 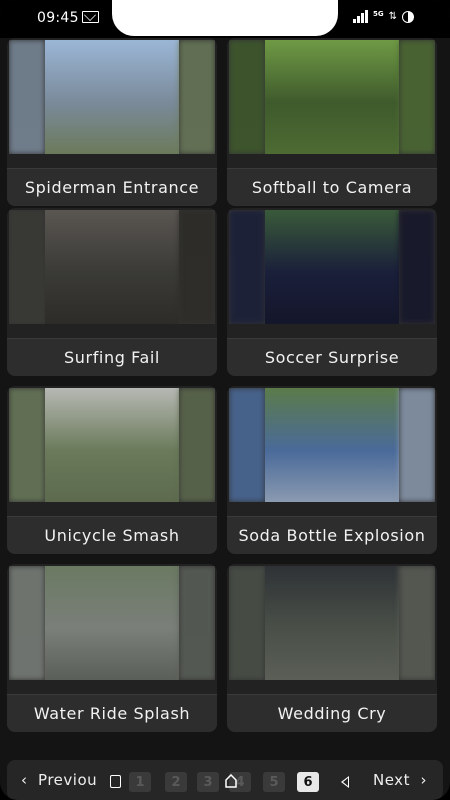 What do you see at coordinates (274, 782) in the screenshot?
I see `page-5-button: 5` at bounding box center [274, 782].